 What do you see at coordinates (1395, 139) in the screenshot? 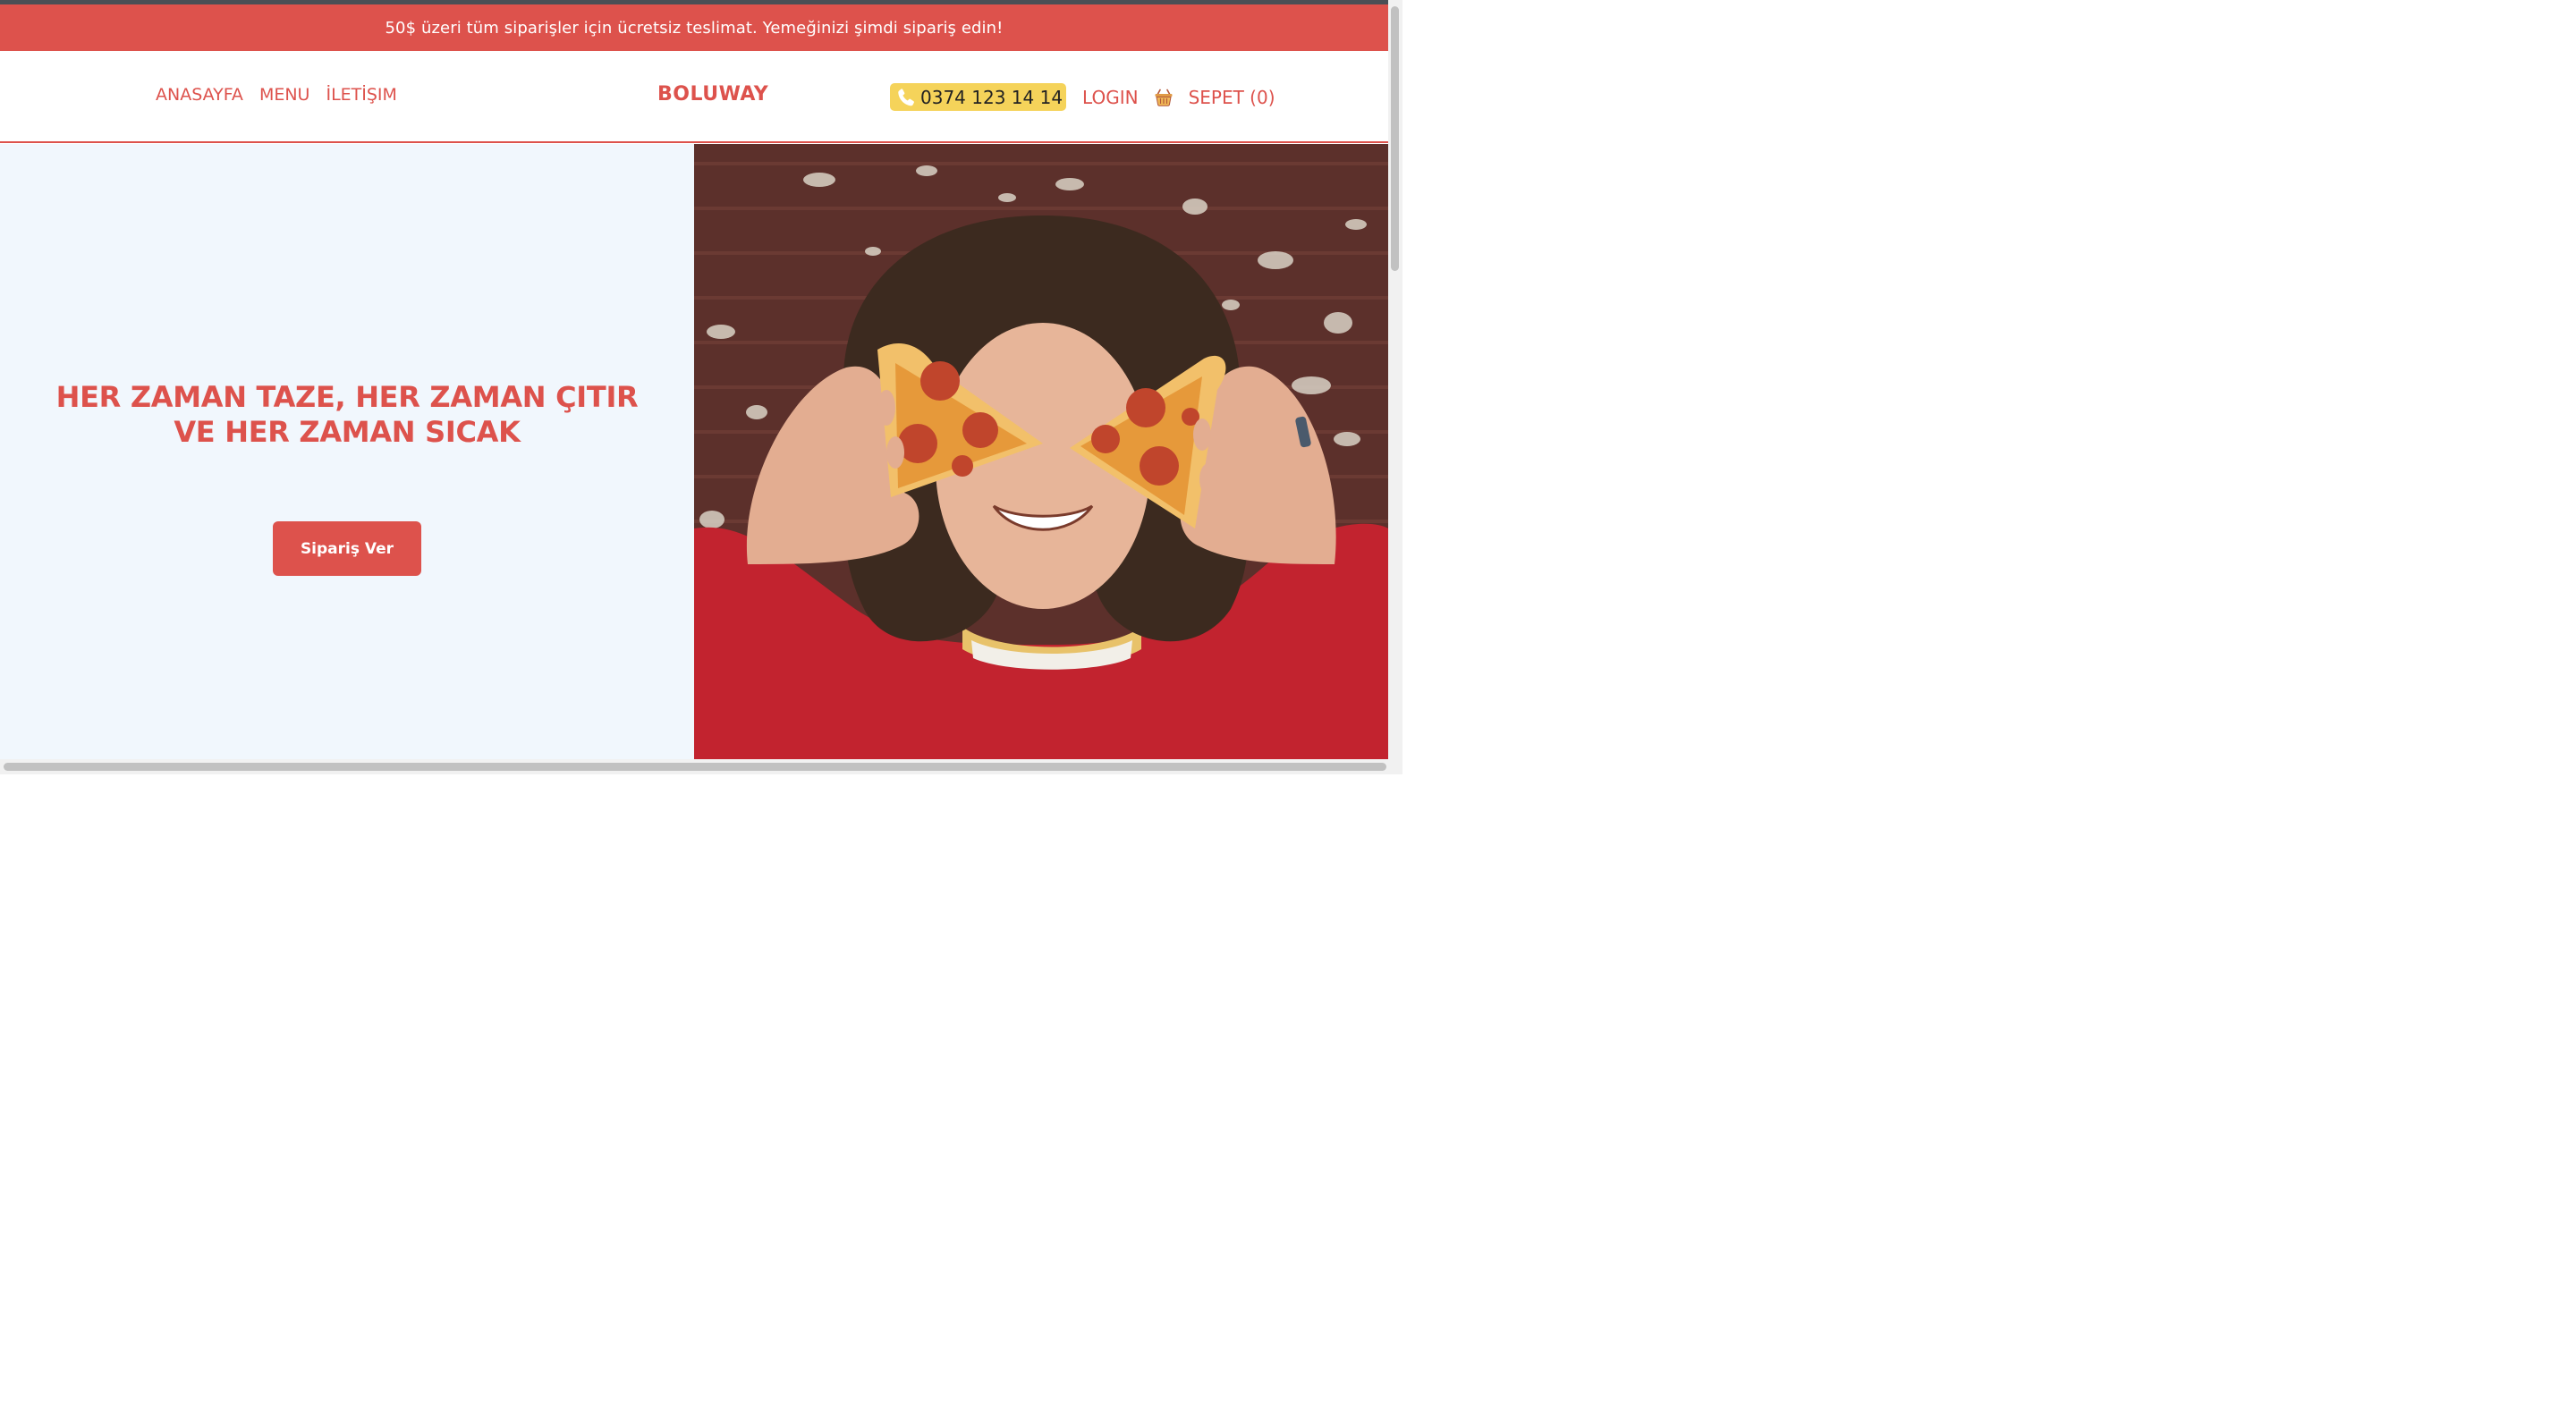
I see `vertical-scrollbar-thumb` at bounding box center [1395, 139].